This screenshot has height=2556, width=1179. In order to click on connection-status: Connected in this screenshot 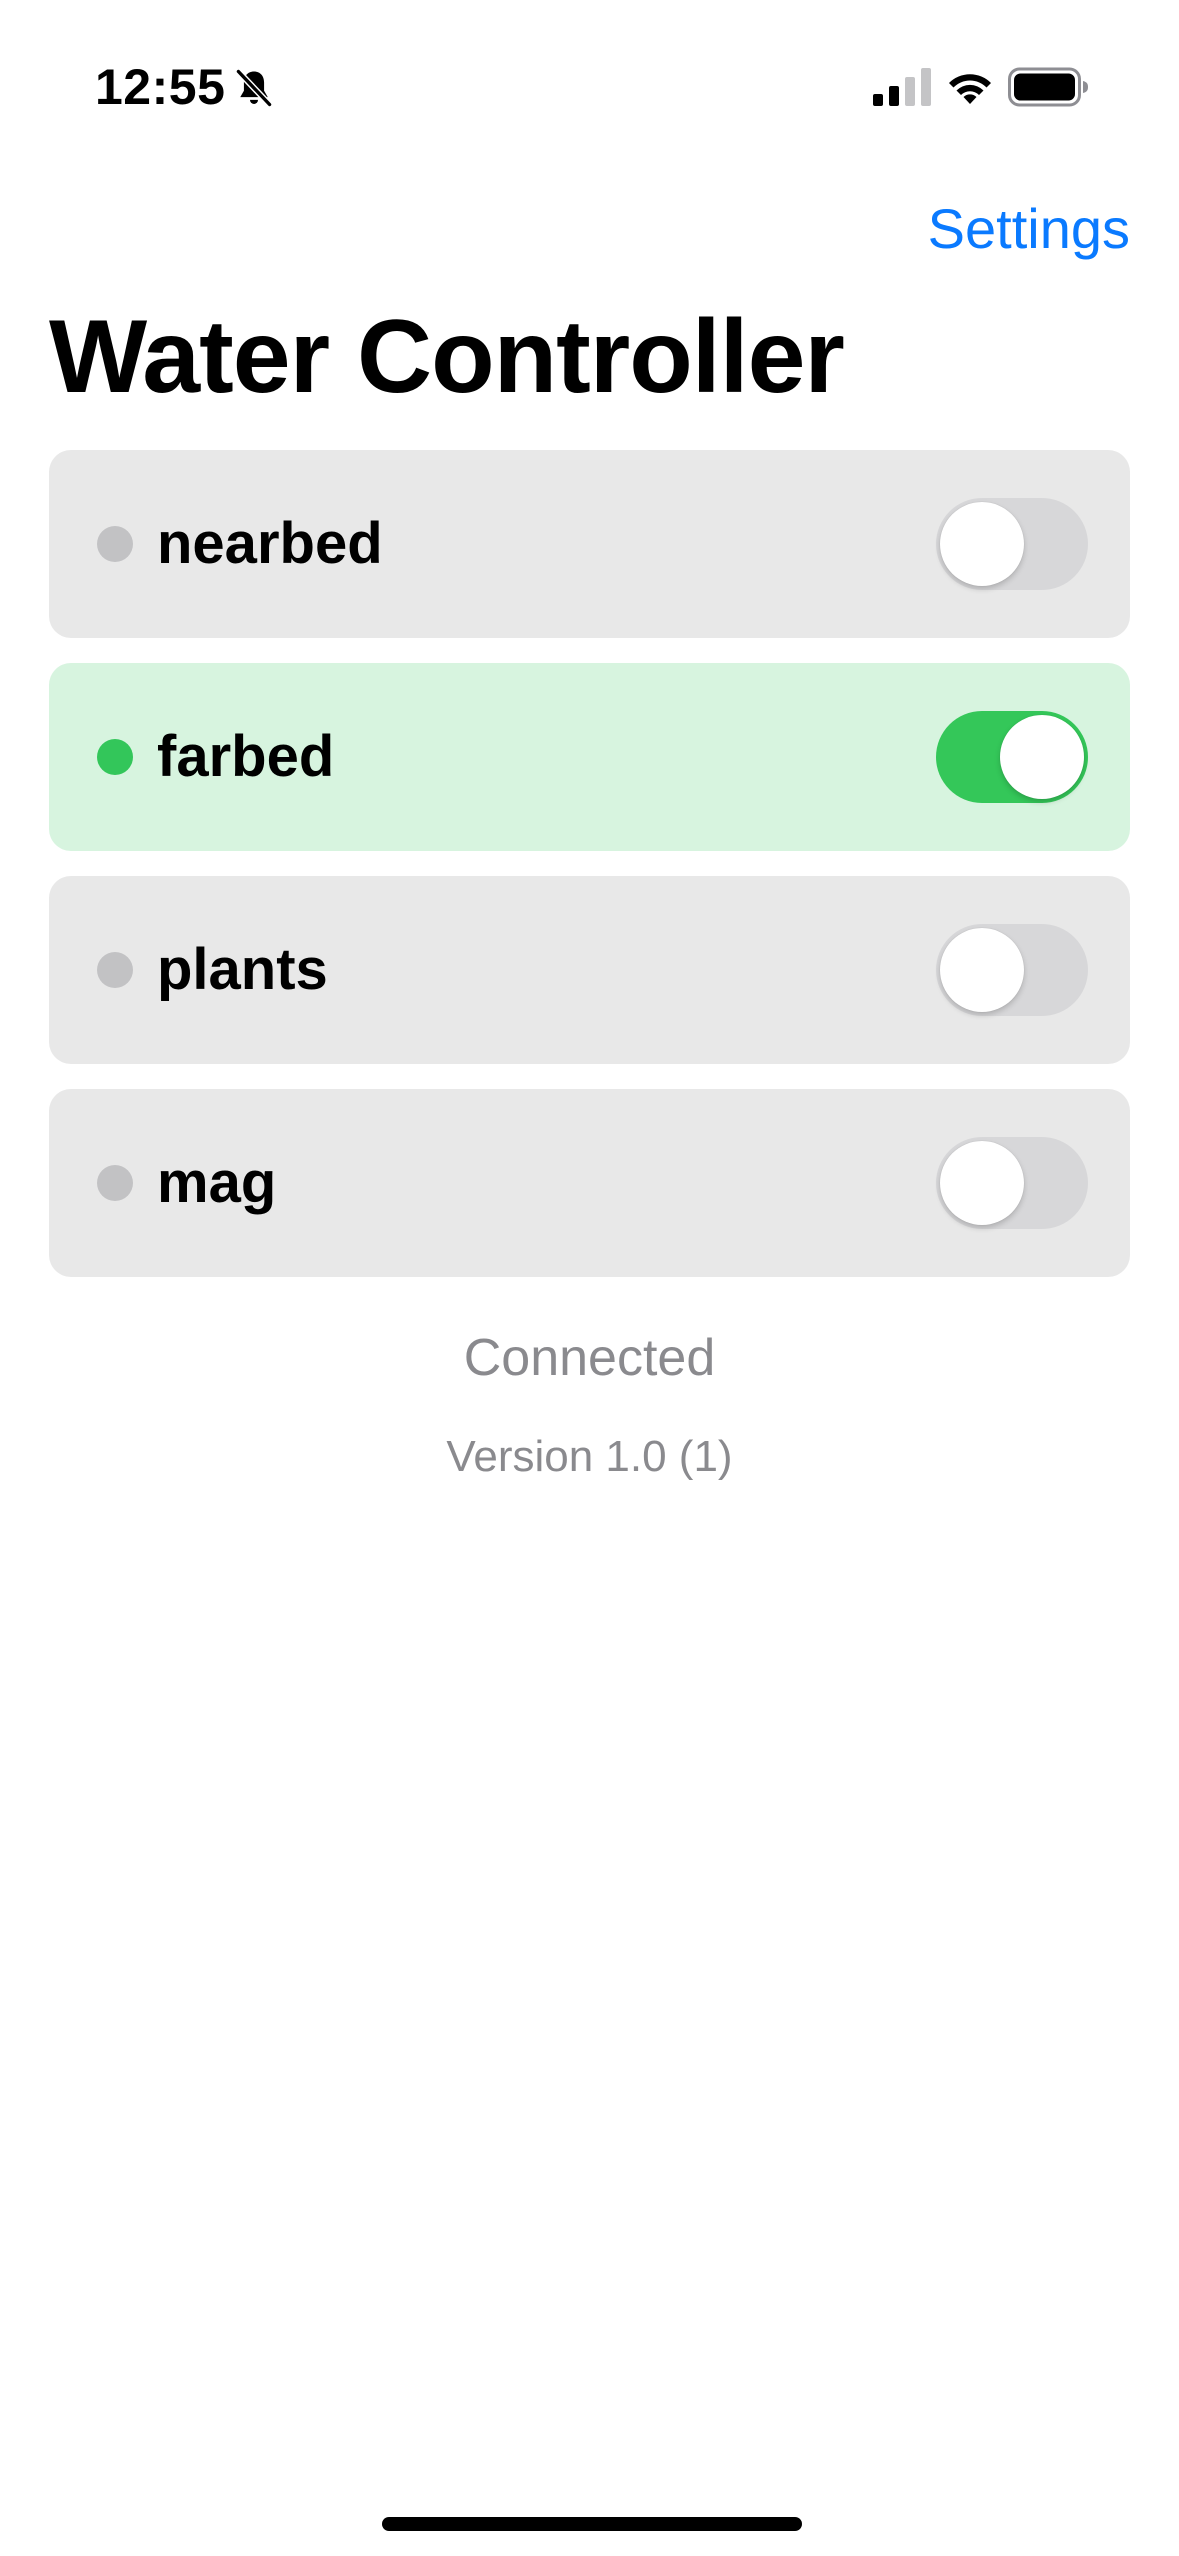, I will do `click(589, 1358)`.